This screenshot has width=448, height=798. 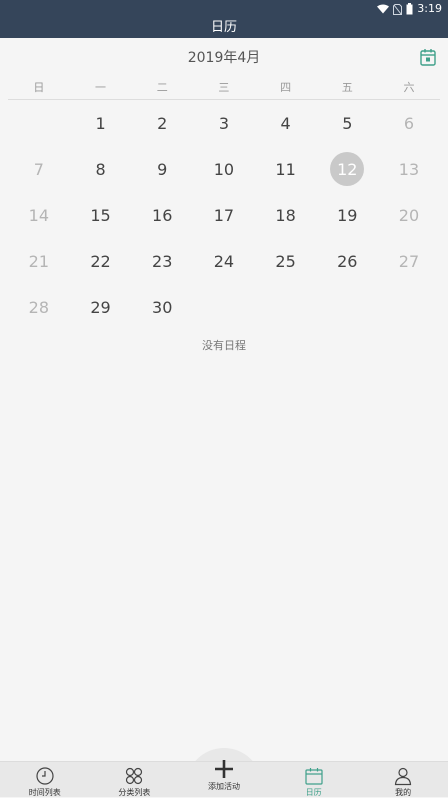 I want to click on calendar-day-selected: 12, so click(x=347, y=169).